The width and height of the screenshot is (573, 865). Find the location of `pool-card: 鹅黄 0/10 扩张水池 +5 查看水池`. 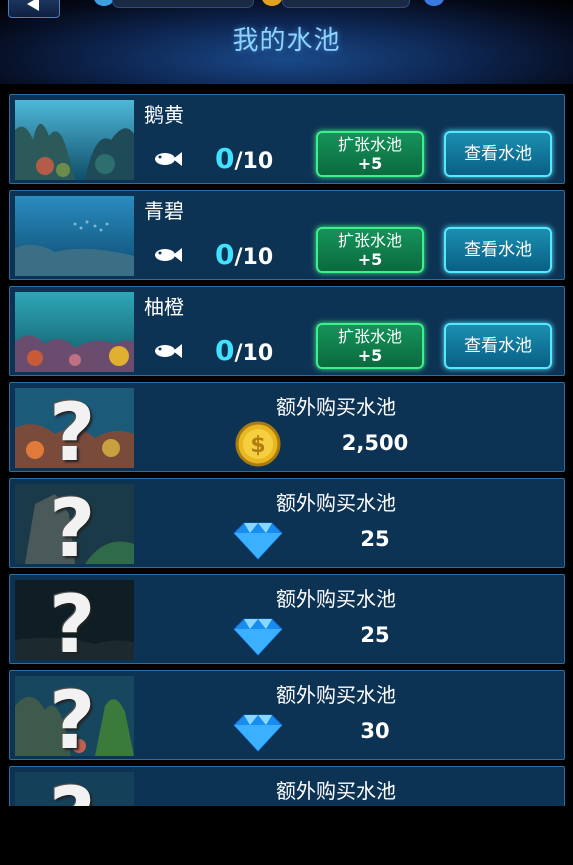

pool-card: 鹅黄 0/10 扩张水池 +5 查看水池 is located at coordinates (287, 139).